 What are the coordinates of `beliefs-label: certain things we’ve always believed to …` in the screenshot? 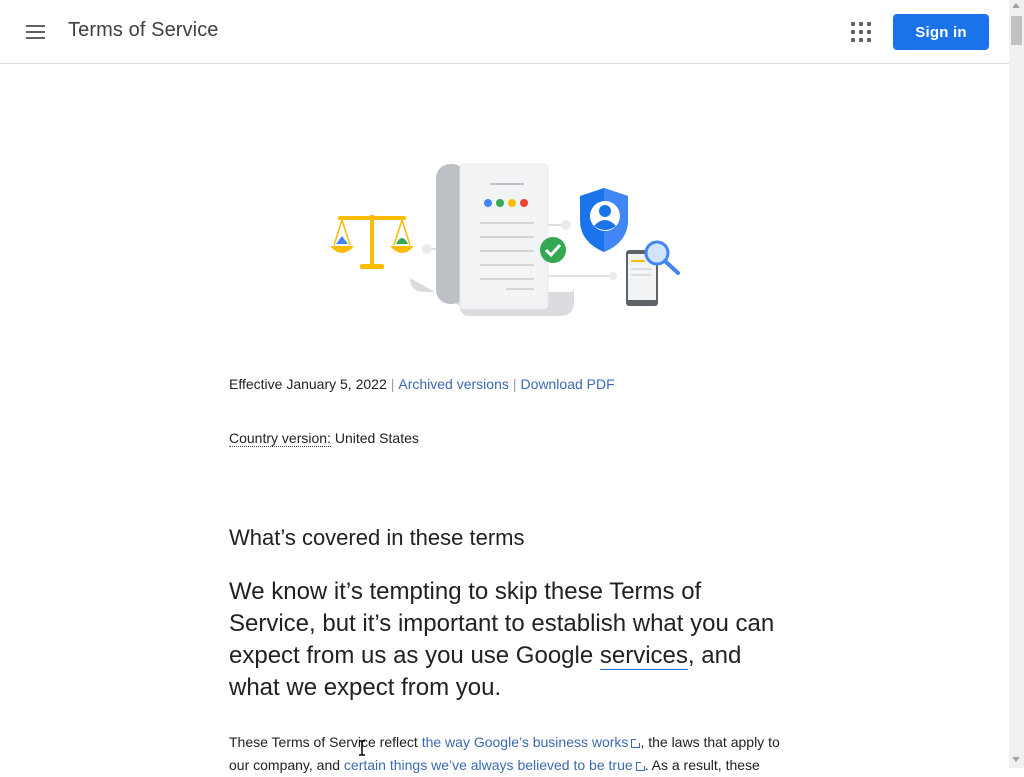 It's located at (488, 765).